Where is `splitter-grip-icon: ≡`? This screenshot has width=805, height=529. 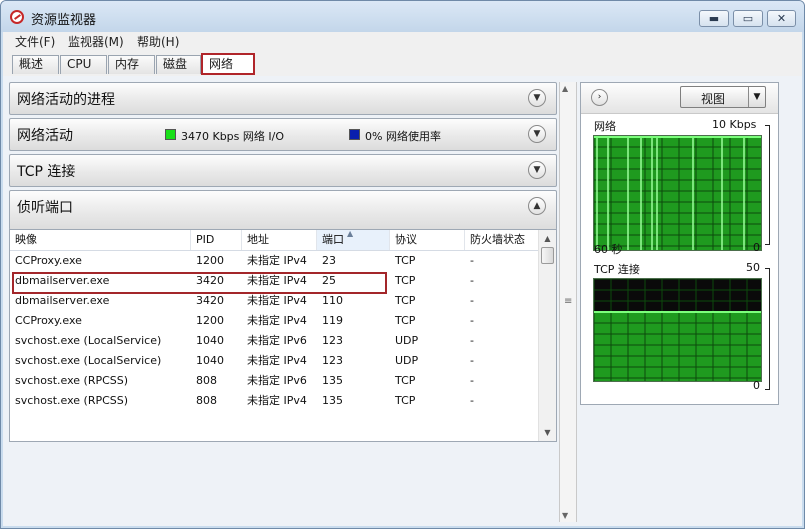
splitter-grip-icon: ≡ is located at coordinates (568, 301).